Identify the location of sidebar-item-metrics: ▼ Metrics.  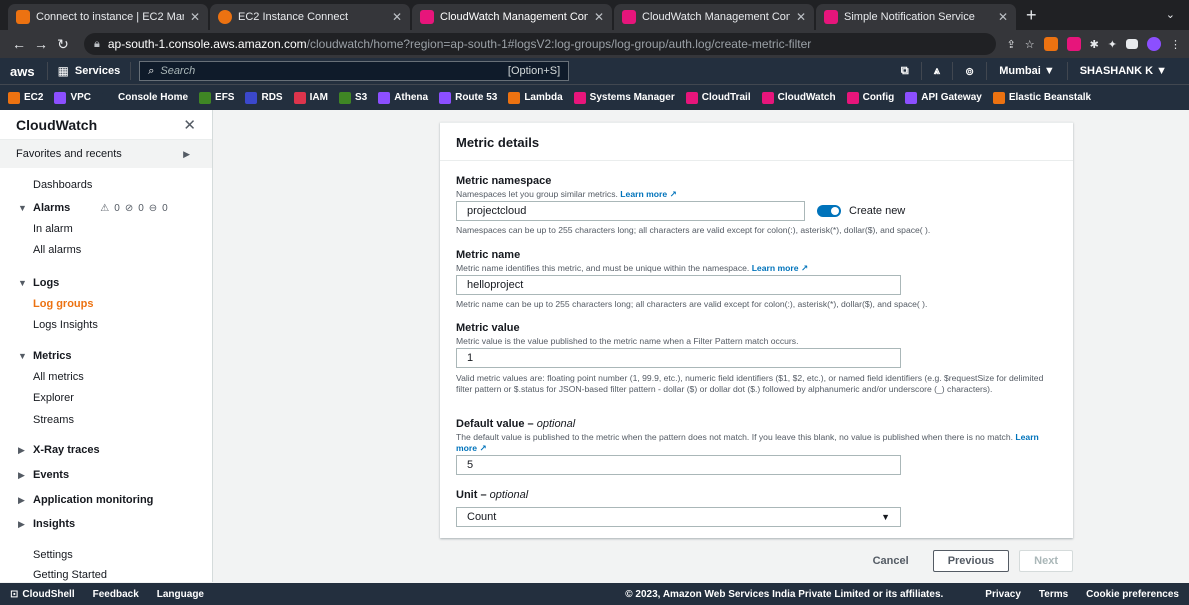
(106, 356).